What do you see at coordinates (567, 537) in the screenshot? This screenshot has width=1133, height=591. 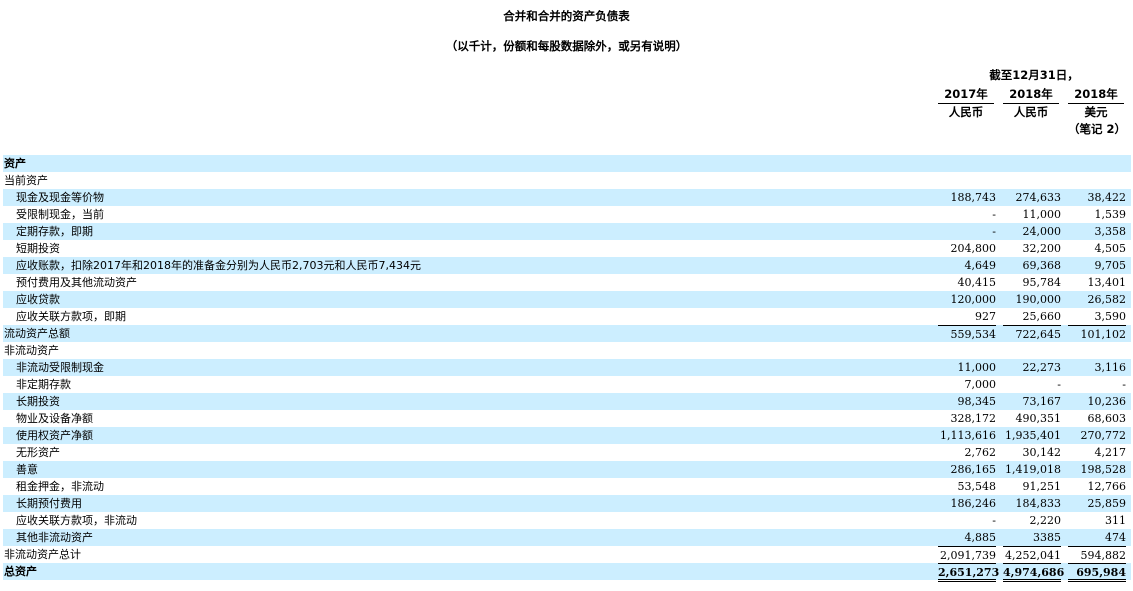 I see `table-row: 其他非流动资产 4,885 3385 474` at bounding box center [567, 537].